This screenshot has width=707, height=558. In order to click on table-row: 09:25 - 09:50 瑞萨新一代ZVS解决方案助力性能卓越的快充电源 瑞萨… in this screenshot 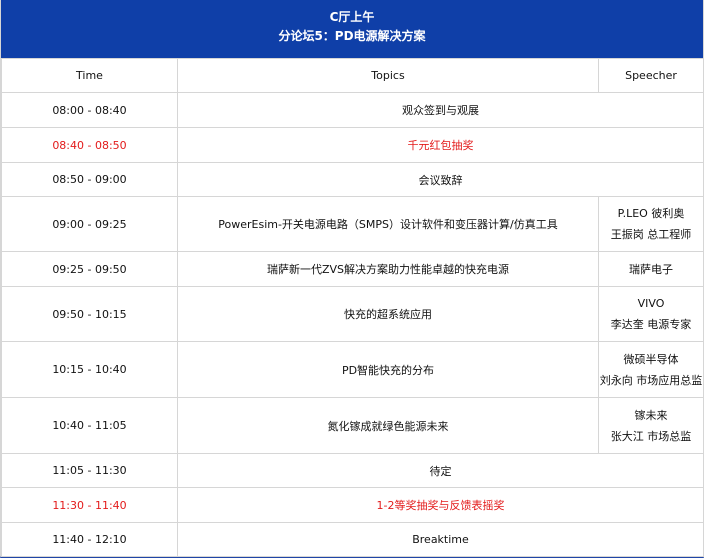, I will do `click(352, 269)`.